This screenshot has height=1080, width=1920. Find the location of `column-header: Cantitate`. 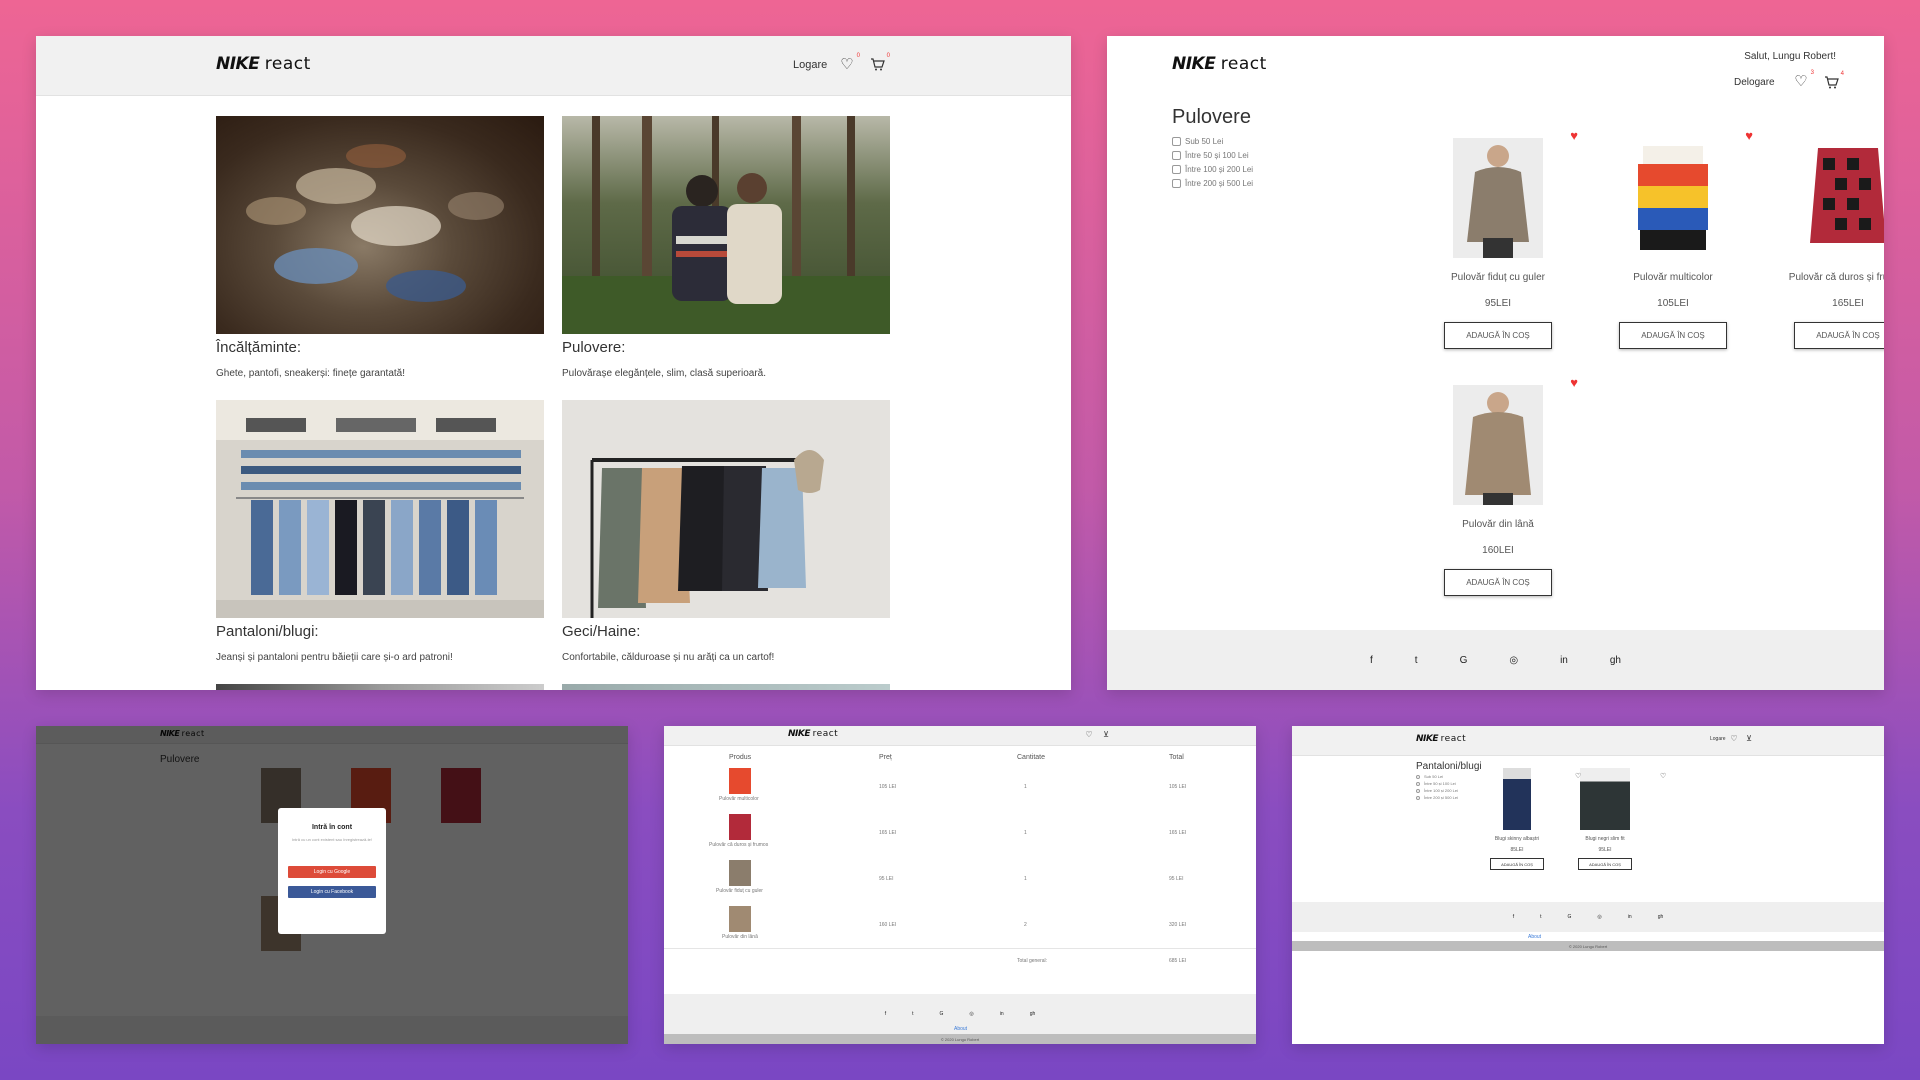

column-header: Cantitate is located at coordinates (1031, 757).